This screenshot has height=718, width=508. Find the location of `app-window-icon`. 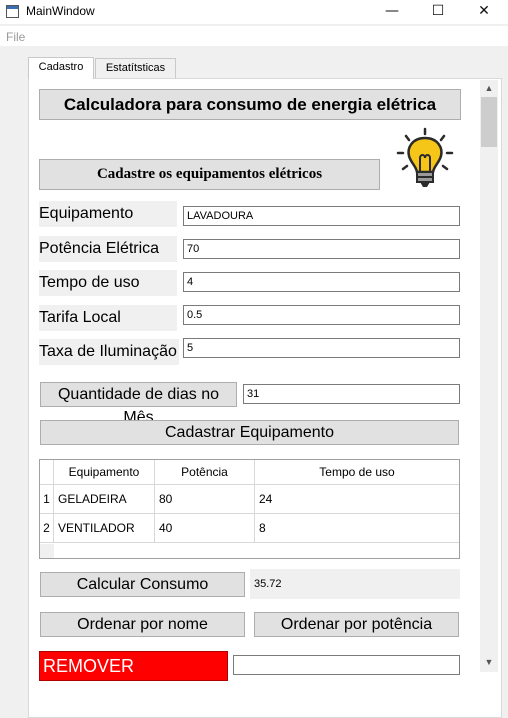

app-window-icon is located at coordinates (12, 11).